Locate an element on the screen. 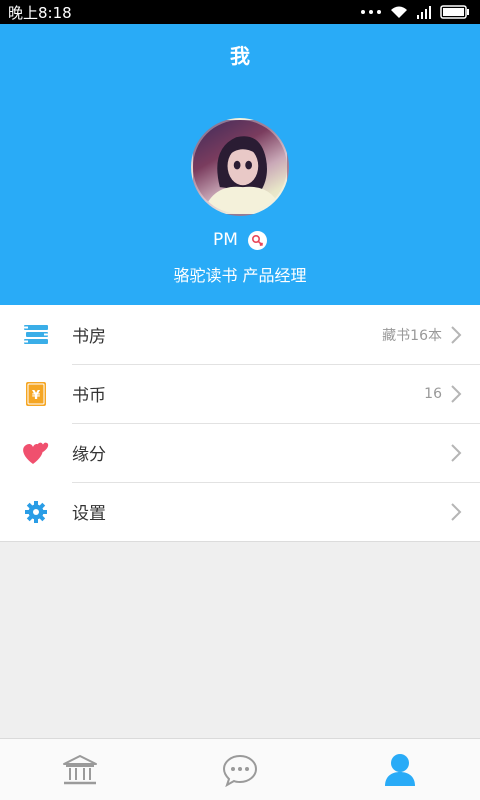  avatar is located at coordinates (240, 167).